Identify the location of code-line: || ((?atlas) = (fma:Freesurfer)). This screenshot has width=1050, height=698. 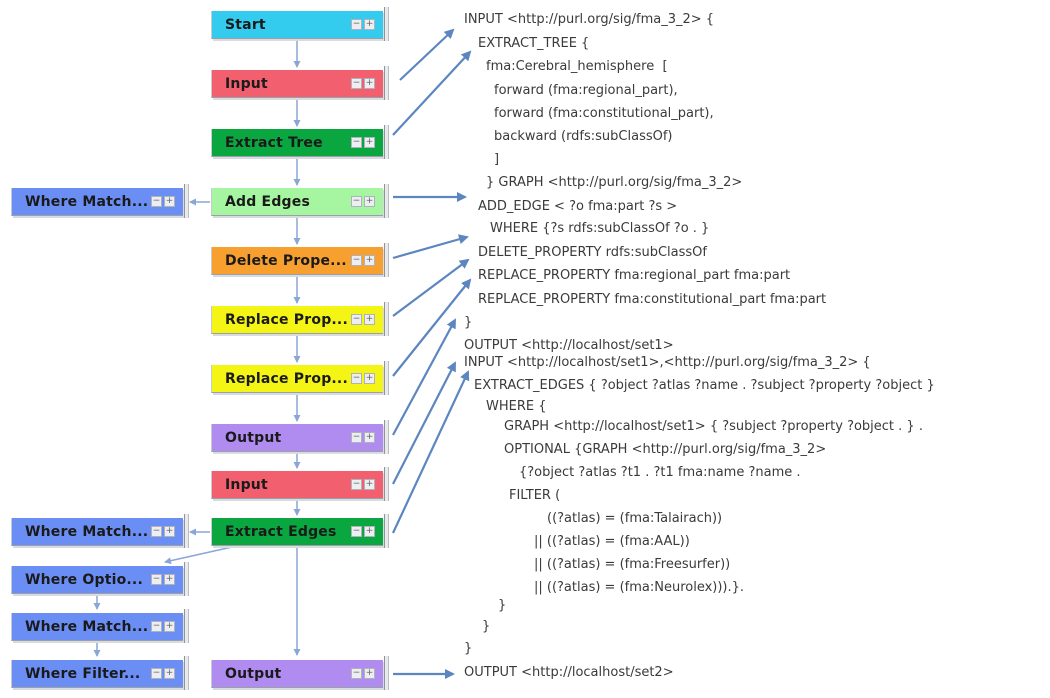
(632, 564).